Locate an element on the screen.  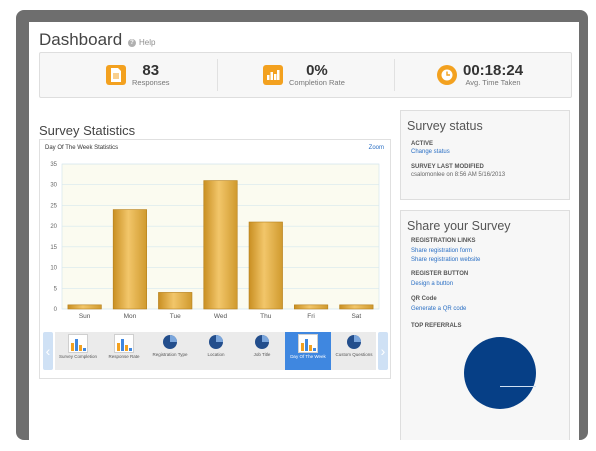
zoom-link: Zoom is located at coordinates (376, 148).